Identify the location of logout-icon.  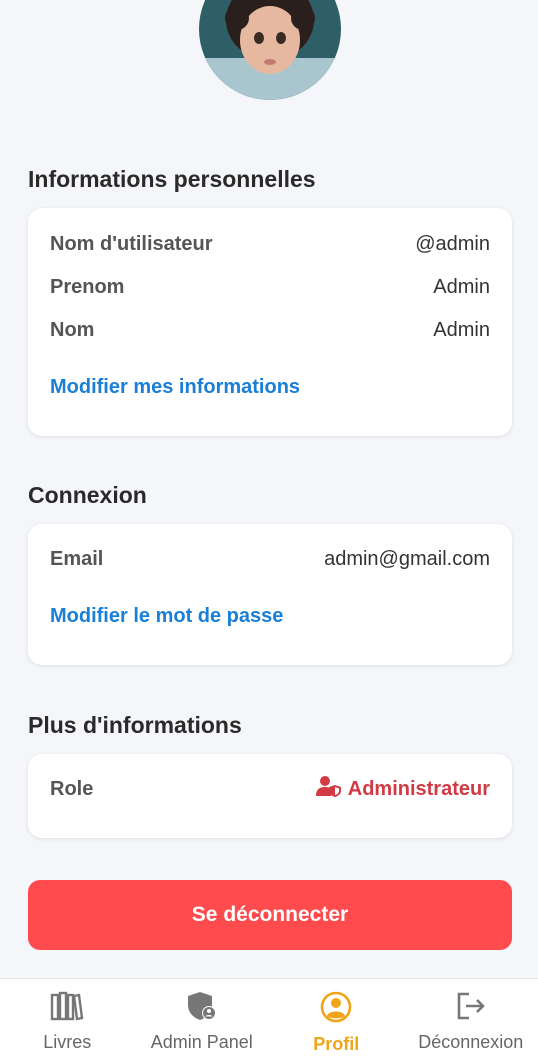
(471, 1008).